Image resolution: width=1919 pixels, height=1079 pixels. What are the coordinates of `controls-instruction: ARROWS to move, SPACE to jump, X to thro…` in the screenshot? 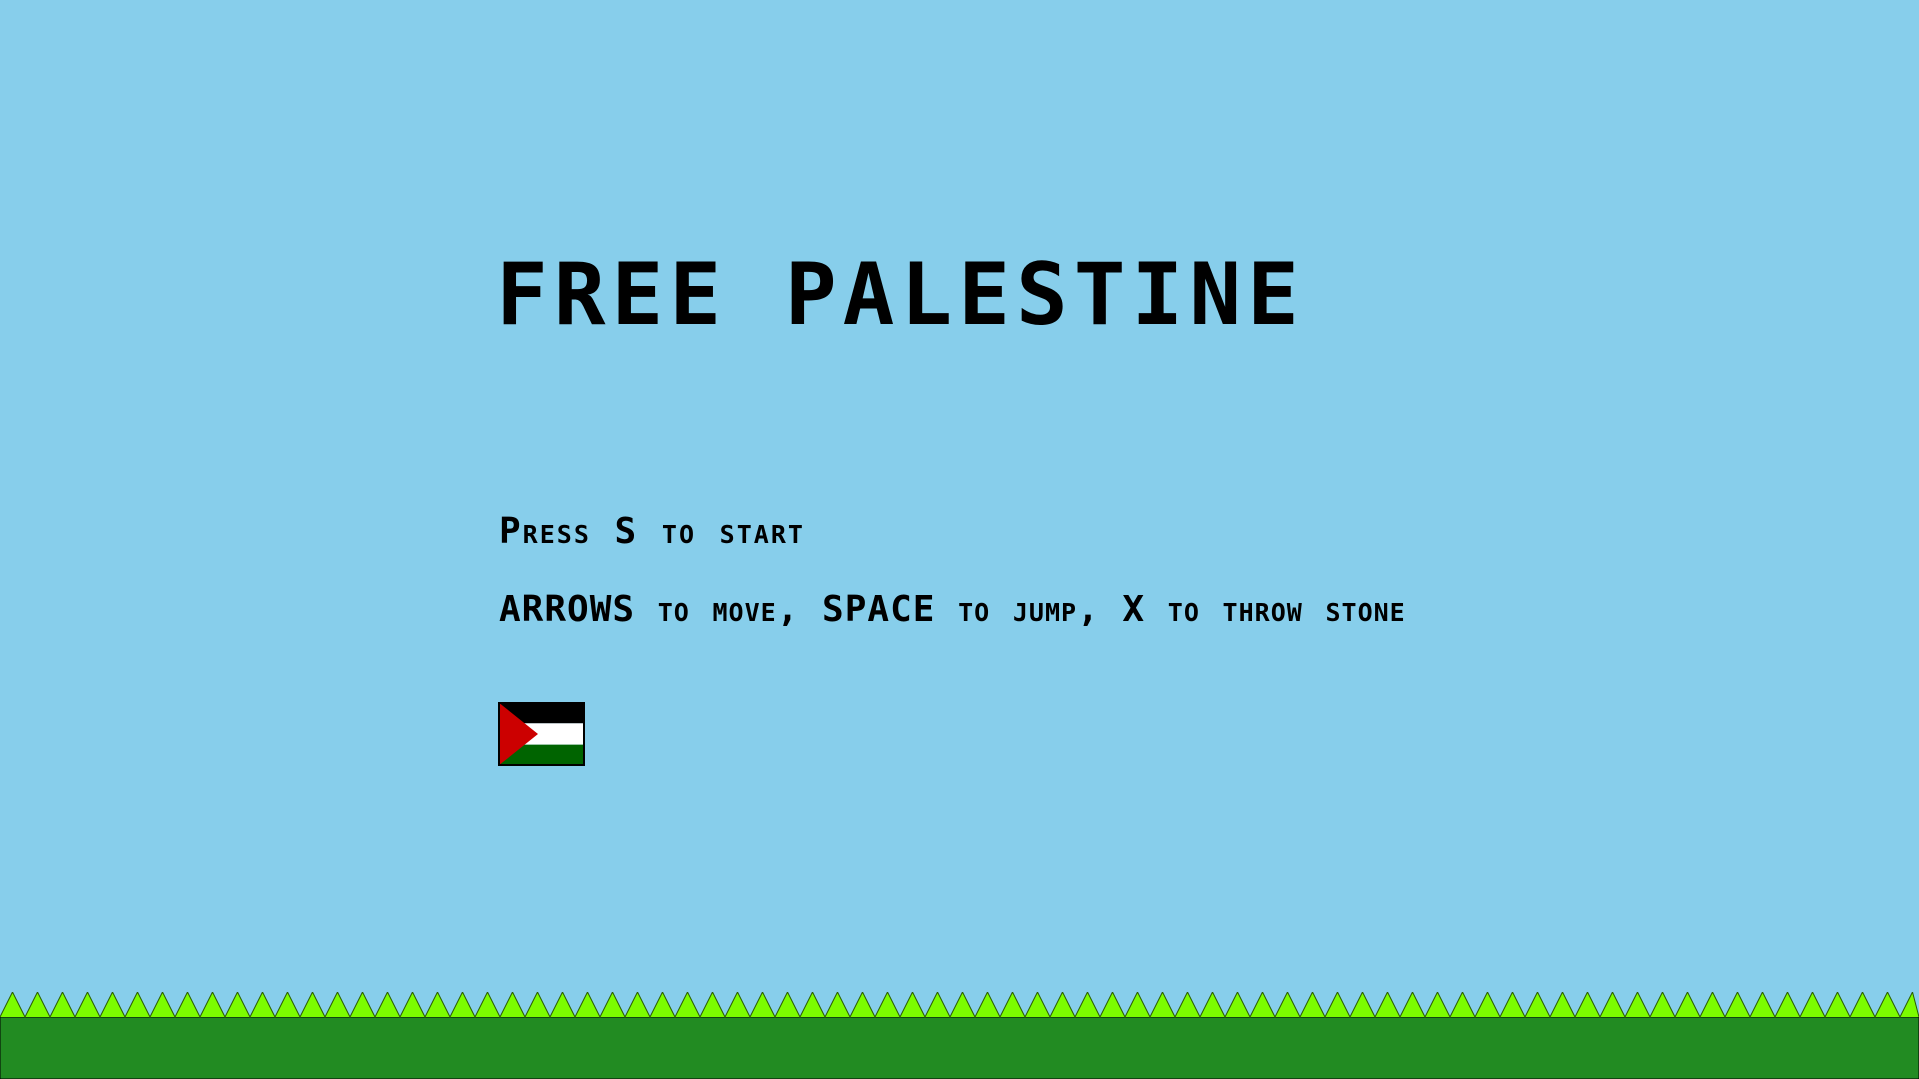 It's located at (952, 609).